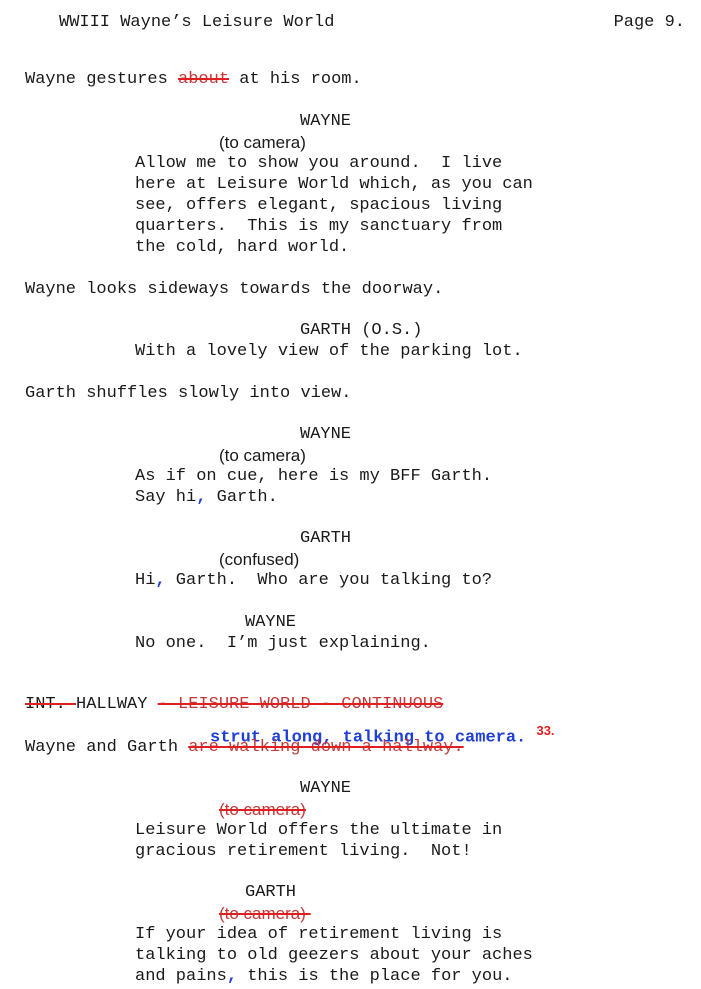 The width and height of the screenshot is (701, 989). What do you see at coordinates (259, 559) in the screenshot?
I see `parenthetical: (confused)` at bounding box center [259, 559].